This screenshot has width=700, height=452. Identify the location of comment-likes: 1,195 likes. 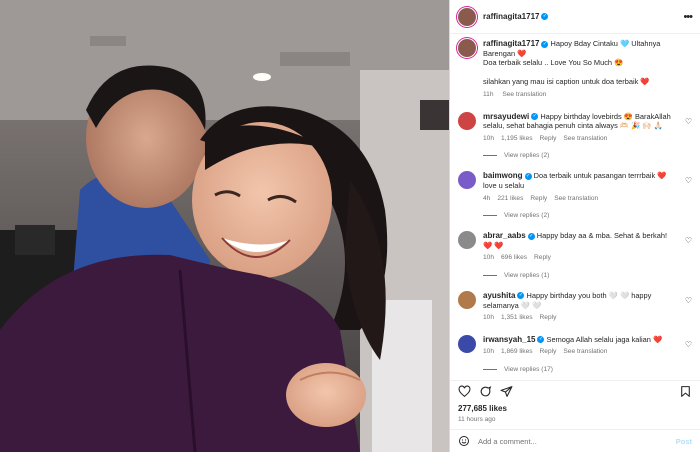
(517, 138).